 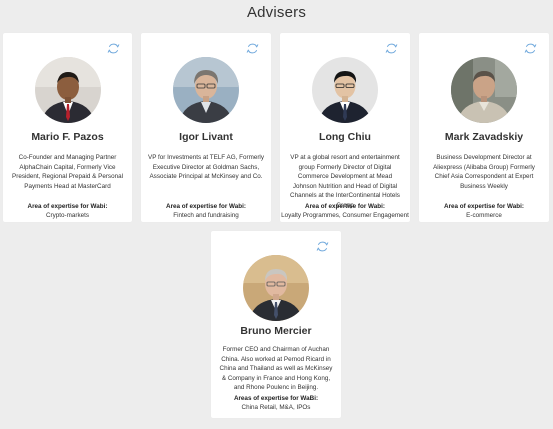 What do you see at coordinates (484, 215) in the screenshot?
I see `expertise-value: E-commerce` at bounding box center [484, 215].